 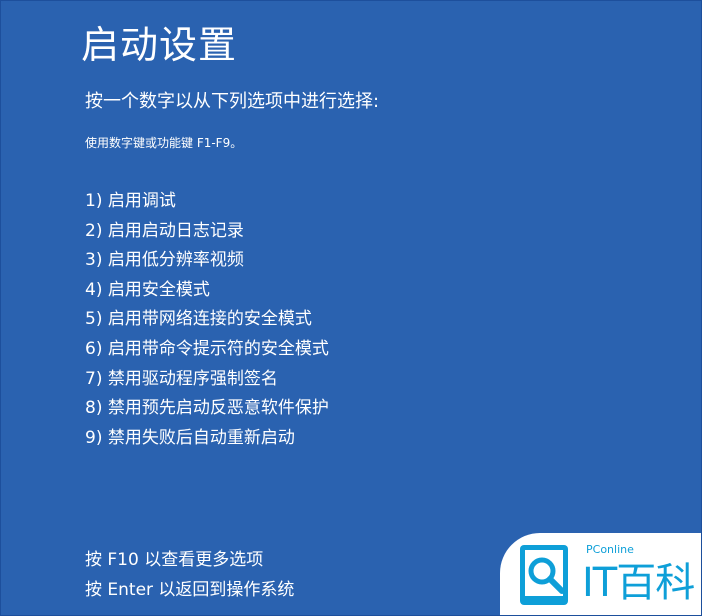 What do you see at coordinates (207, 409) in the screenshot?
I see `option-disable-early-launch-antimalware: 8) 禁用预先启动反恶意软件保护` at bounding box center [207, 409].